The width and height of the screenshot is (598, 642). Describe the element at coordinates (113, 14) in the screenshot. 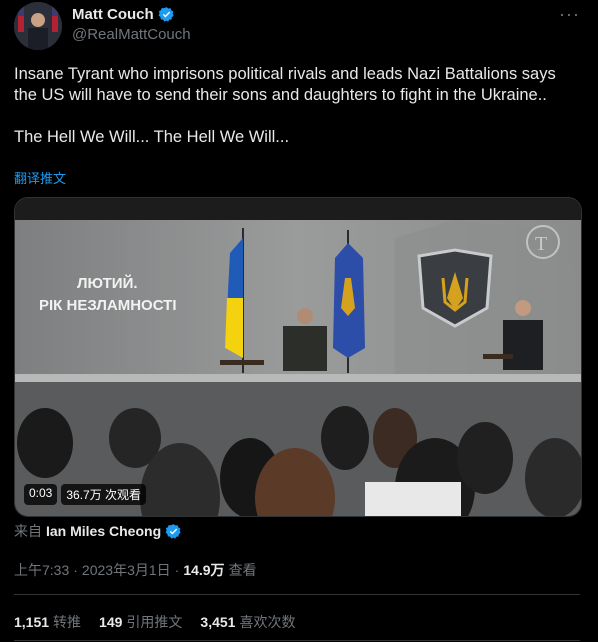

I see `author-name-text: Matt Couch` at that location.